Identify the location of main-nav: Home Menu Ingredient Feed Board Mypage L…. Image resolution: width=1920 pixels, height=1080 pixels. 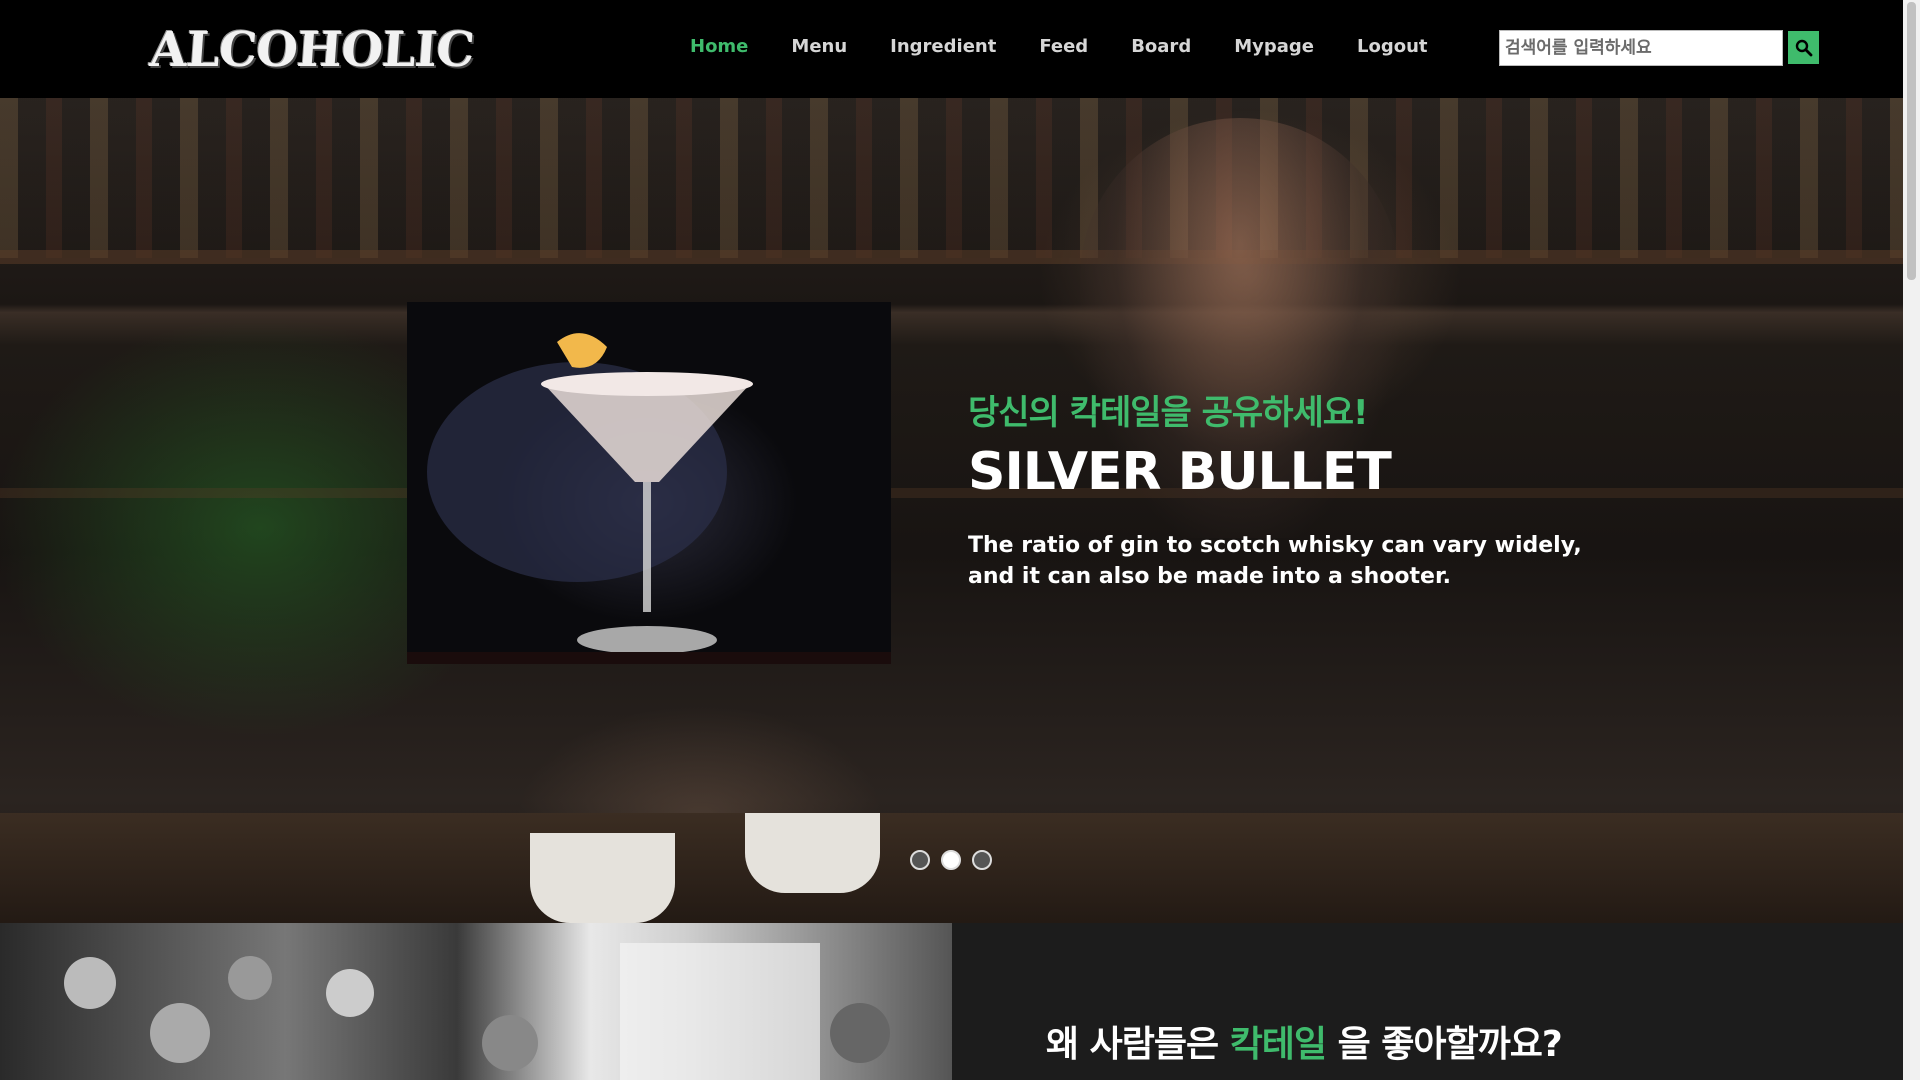
(1080, 46).